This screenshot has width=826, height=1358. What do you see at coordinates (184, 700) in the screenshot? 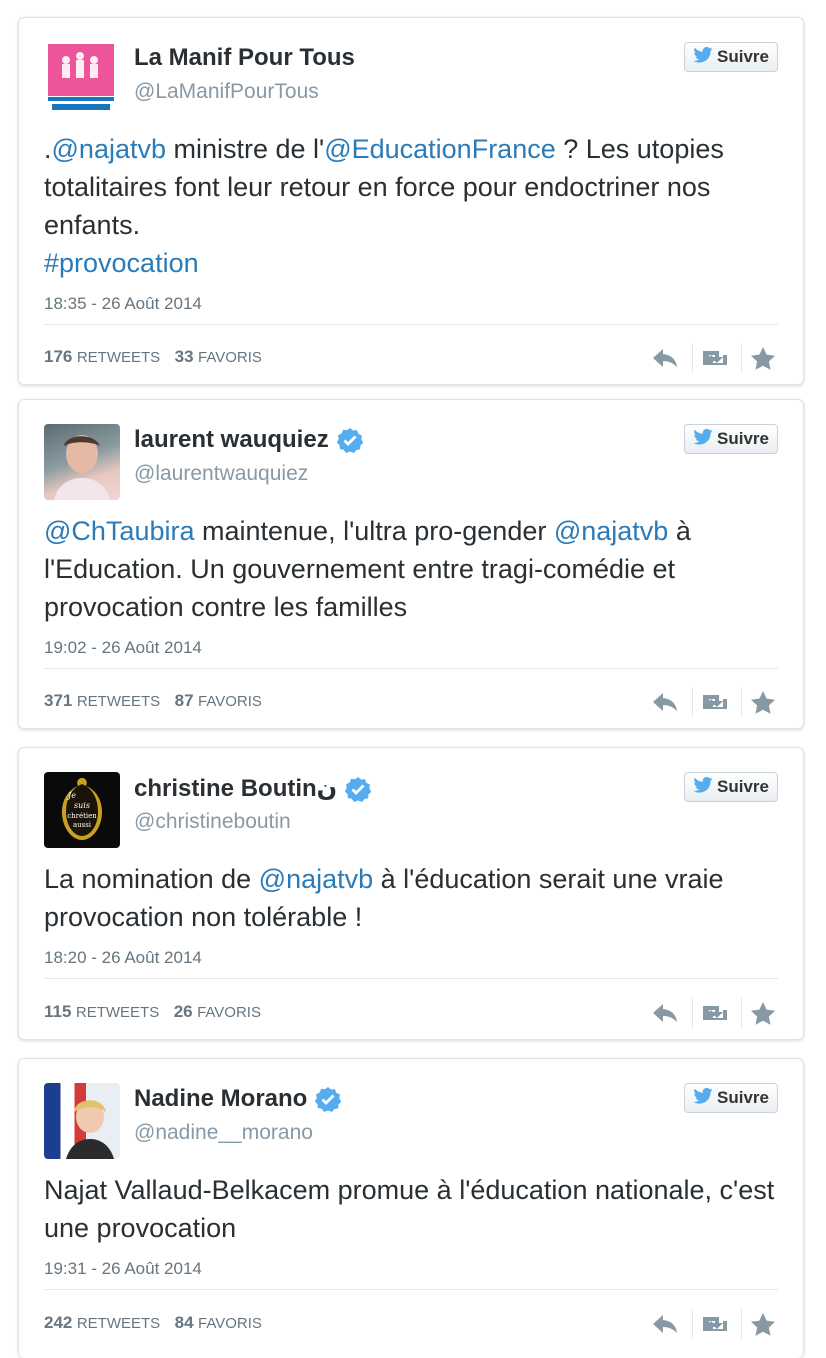
I see `favorite-count: 87` at bounding box center [184, 700].